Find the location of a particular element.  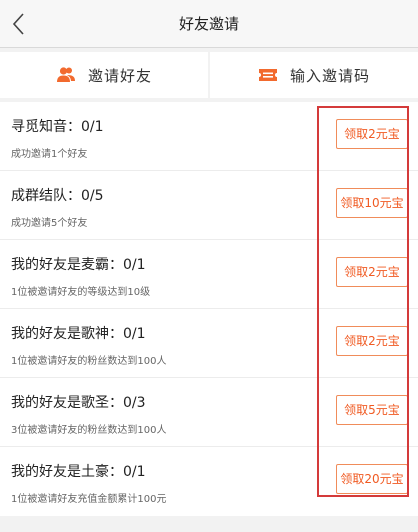

task-title: 寻觅知音：0/1 is located at coordinates (57, 127).